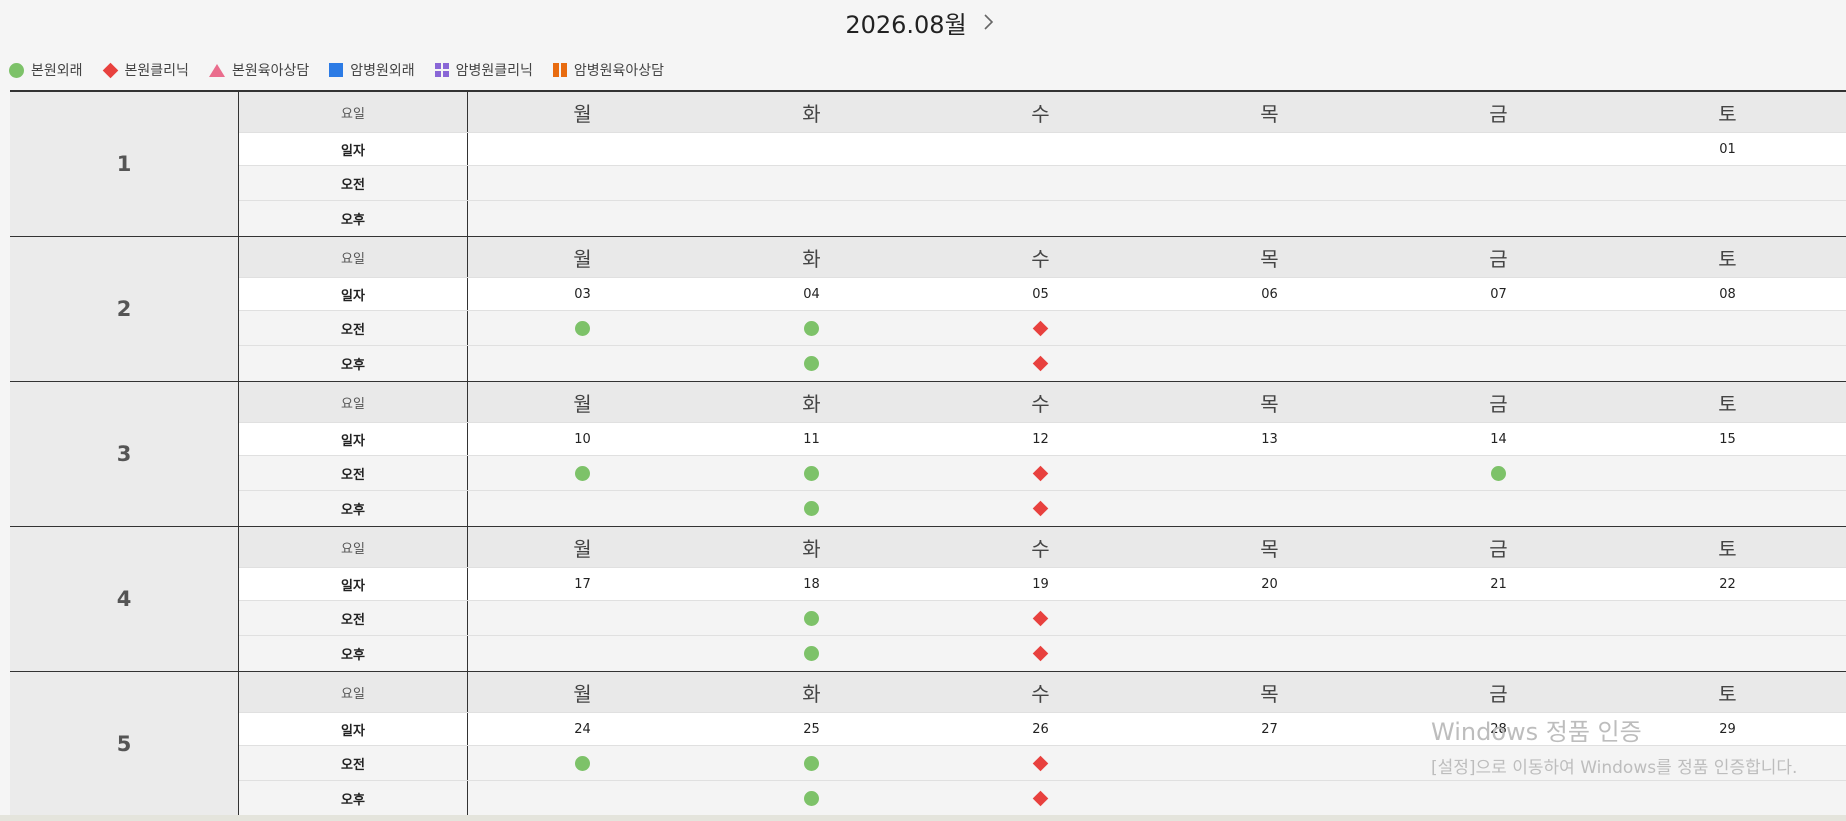 The width and height of the screenshot is (1846, 821). Describe the element at coordinates (372, 70) in the screenshot. I see `legend-item-cancer-oerae: 암병원외래` at that location.